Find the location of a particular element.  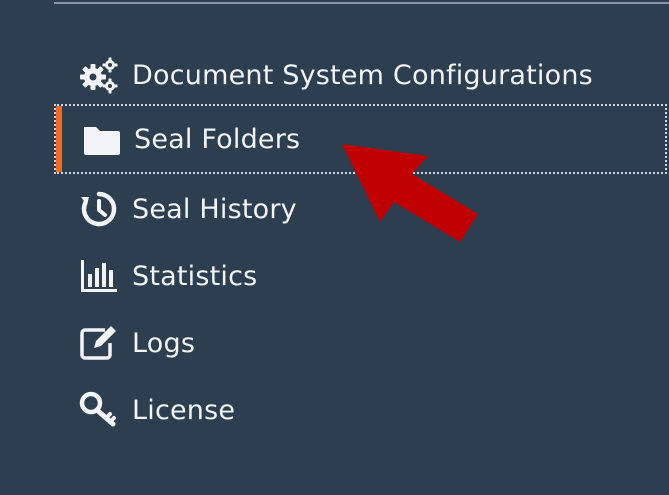

menu-item-label: Seal History is located at coordinates (214, 209).